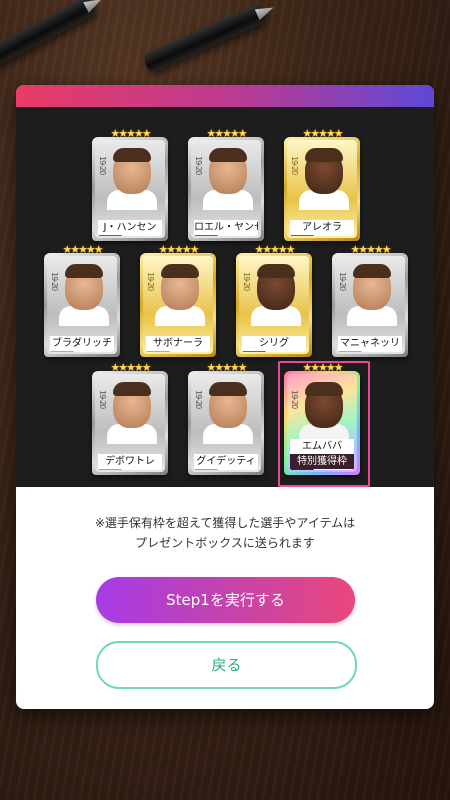 This screenshot has height=800, width=450. I want to click on player-card: ★★★★★19-20DMFLv.1ブラダリッチ, so click(82, 300).